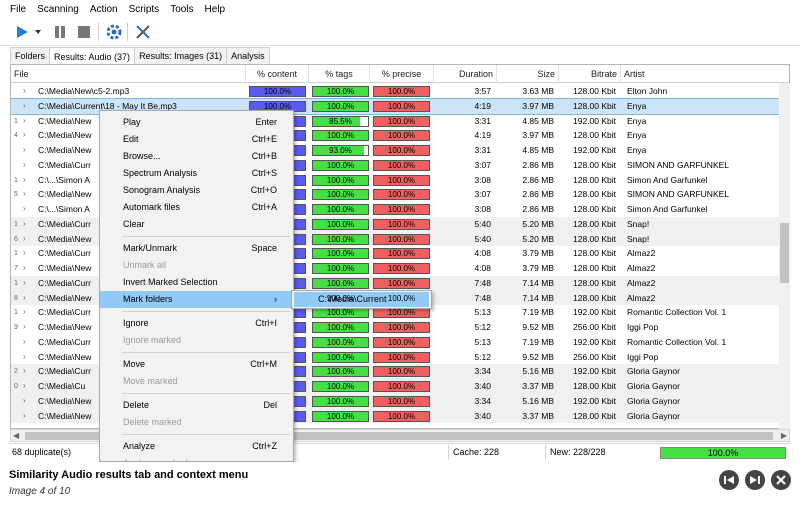 The image size is (800, 509). I want to click on column-header-duration: Duration, so click(465, 74).